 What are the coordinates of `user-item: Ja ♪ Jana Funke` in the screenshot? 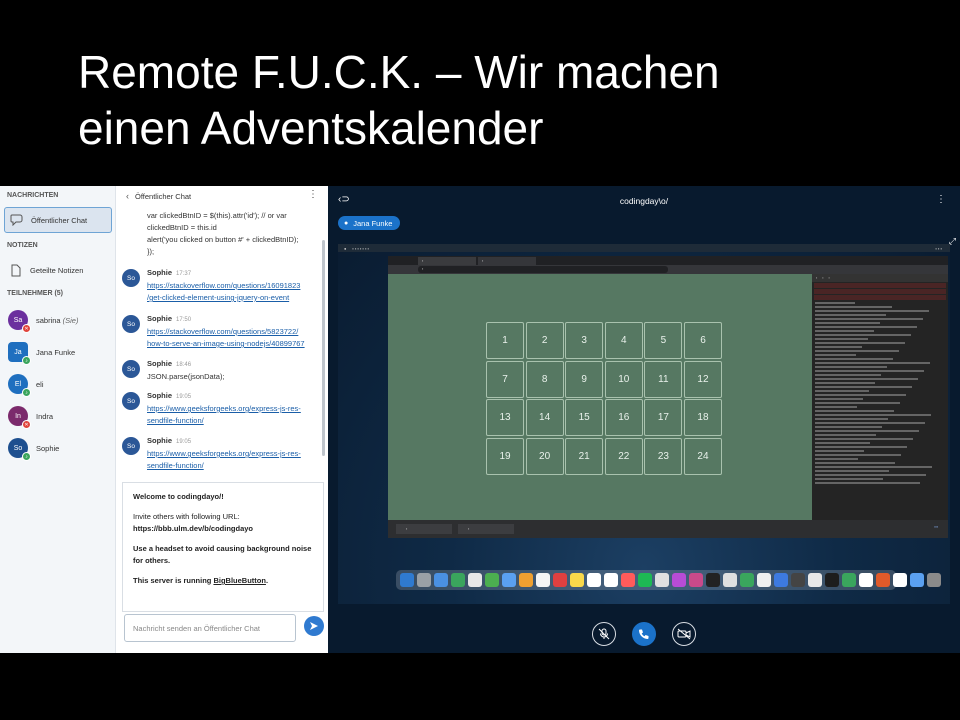 It's located at (41, 353).